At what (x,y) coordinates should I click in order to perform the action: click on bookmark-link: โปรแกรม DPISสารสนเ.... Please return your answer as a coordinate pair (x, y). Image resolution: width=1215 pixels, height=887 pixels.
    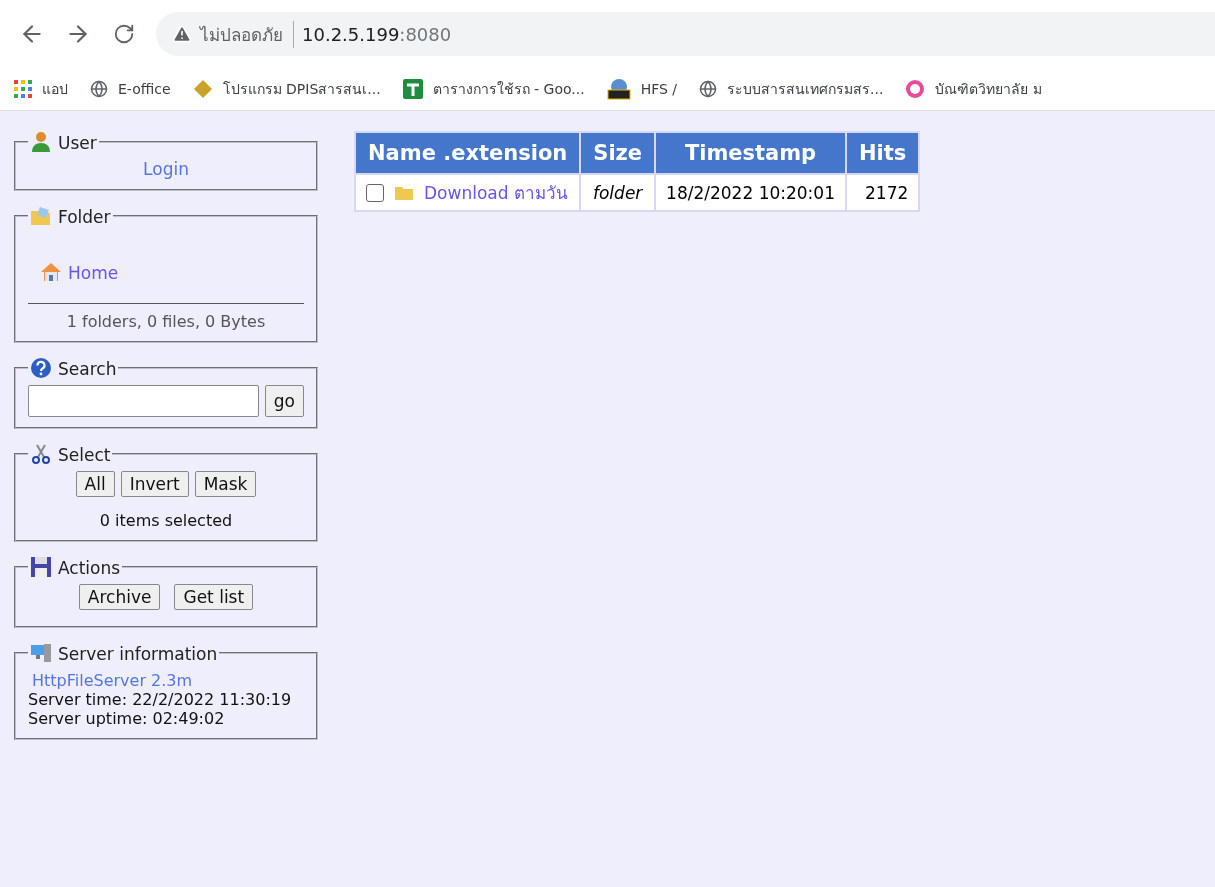
    Looking at the image, I should click on (301, 89).